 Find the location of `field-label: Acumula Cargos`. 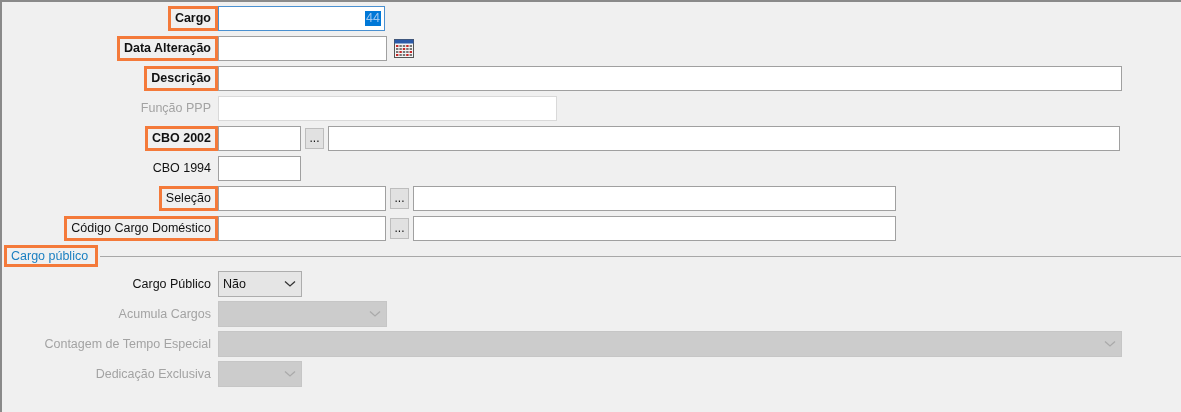

field-label: Acumula Cargos is located at coordinates (164, 314).